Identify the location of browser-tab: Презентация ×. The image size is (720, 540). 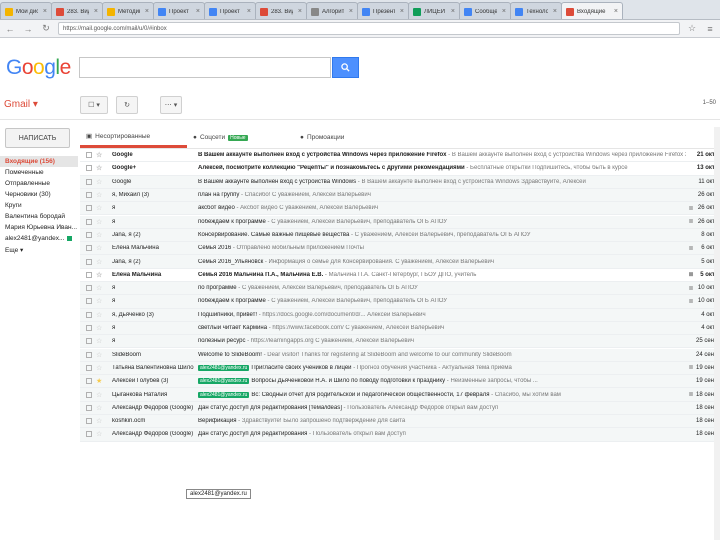
(383, 10).